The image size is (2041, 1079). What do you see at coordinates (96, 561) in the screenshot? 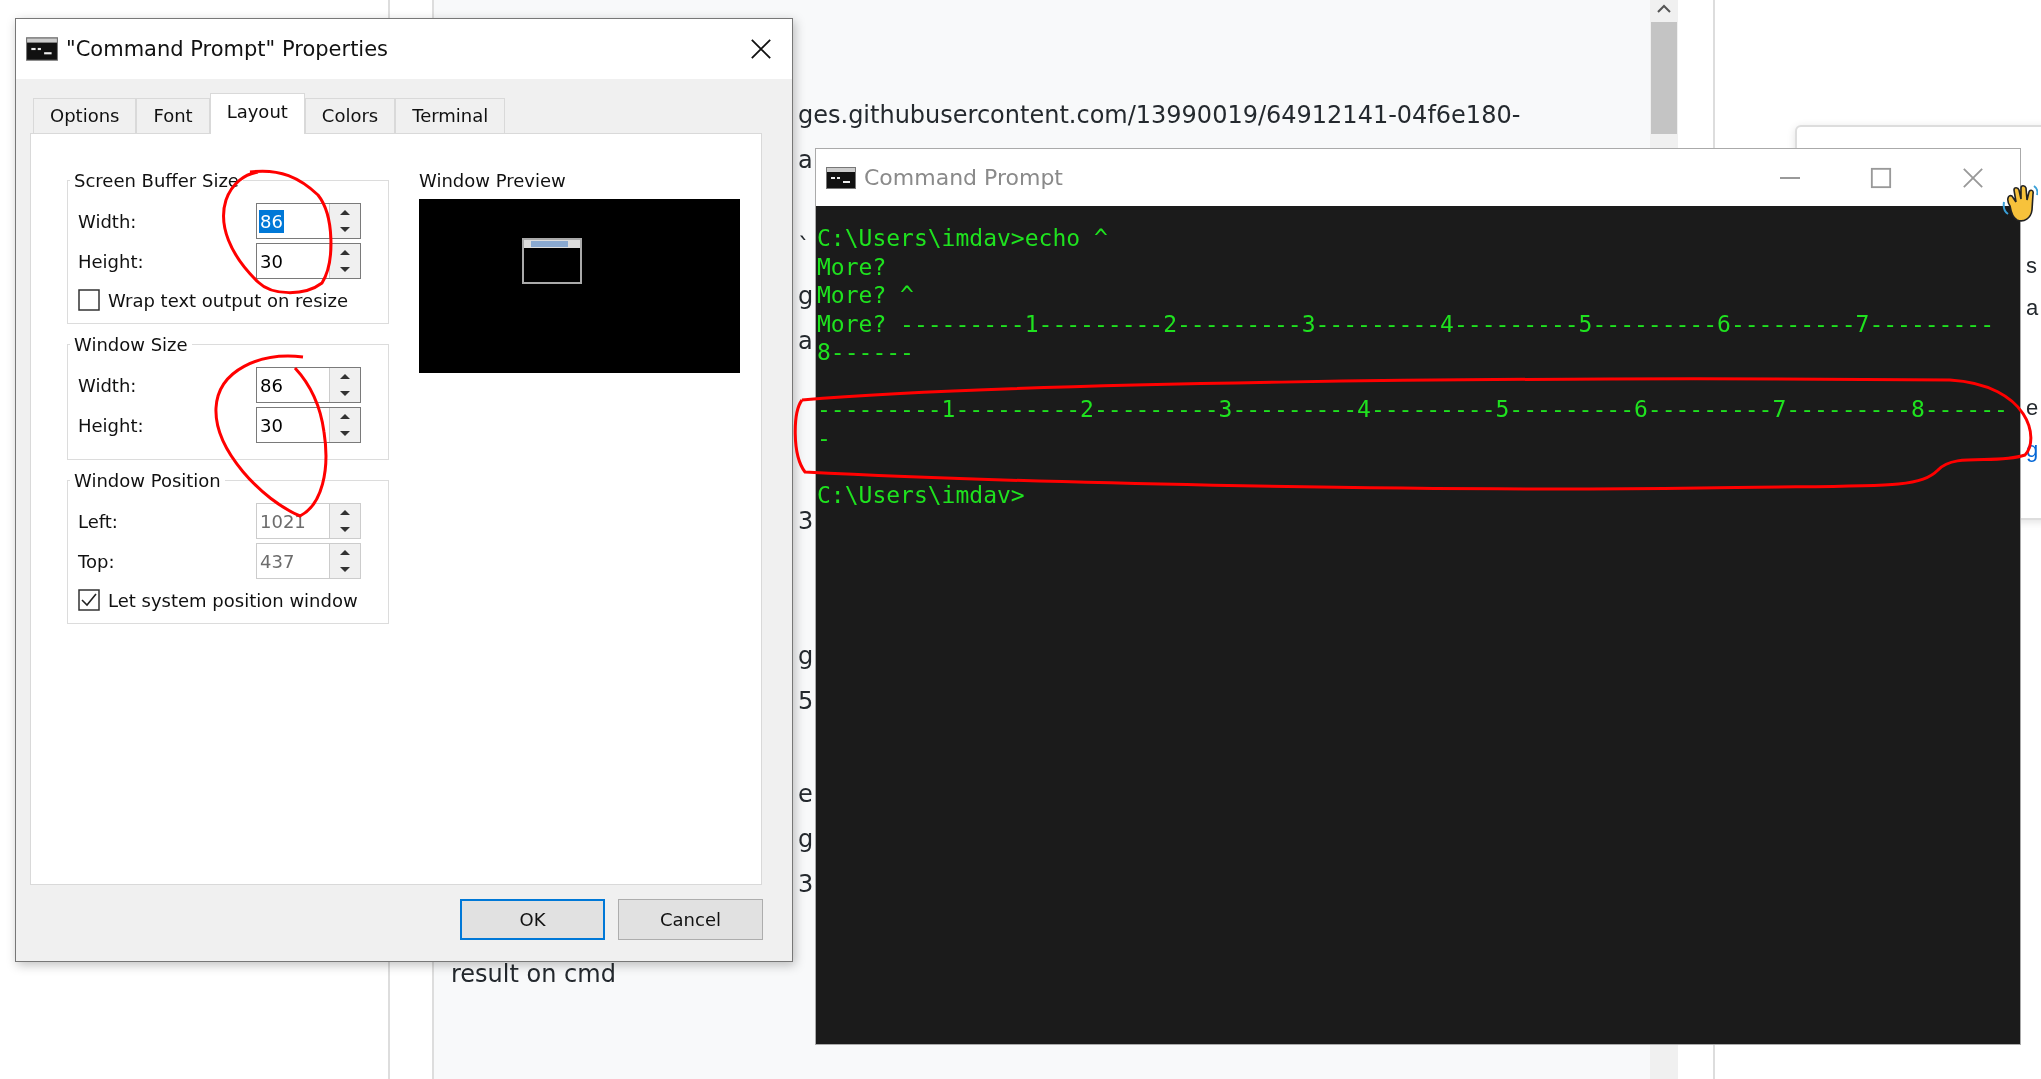
I see `field-label: Top:` at bounding box center [96, 561].